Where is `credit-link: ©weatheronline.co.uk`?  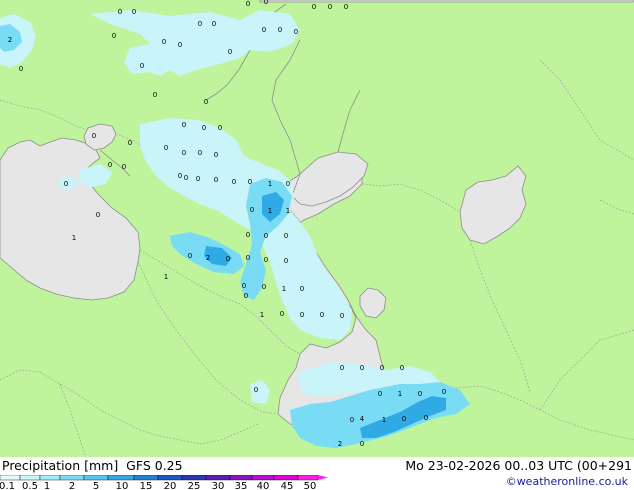
credit-link: ©weatheronline.co.uk is located at coordinates (567, 481).